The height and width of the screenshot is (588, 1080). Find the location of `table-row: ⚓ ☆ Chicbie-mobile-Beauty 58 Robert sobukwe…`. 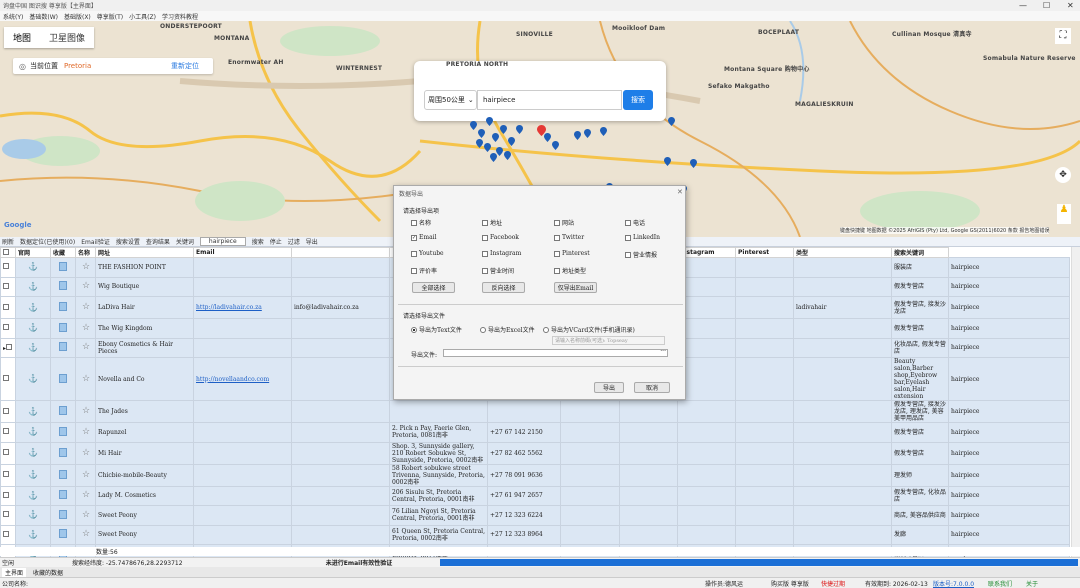

table-row: ⚓ ☆ Chicbie-mobile-Beauty 58 Robert sobukwe… is located at coordinates (535, 475).